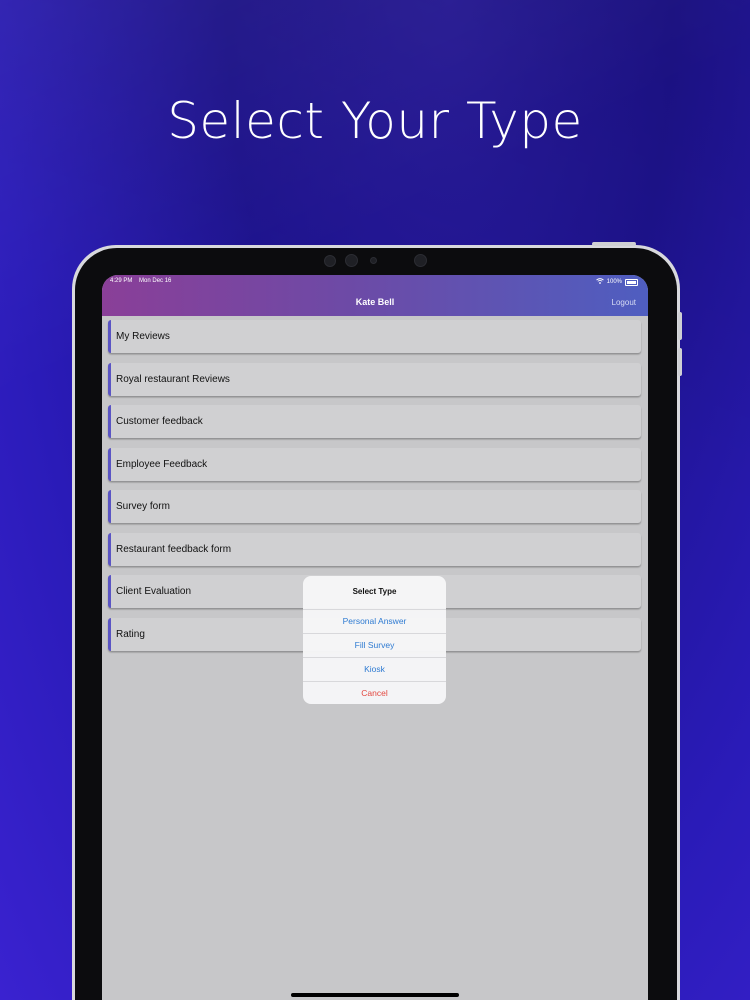 The width and height of the screenshot is (750, 1000). I want to click on list-item-my-reviews: My Reviews, so click(374, 336).